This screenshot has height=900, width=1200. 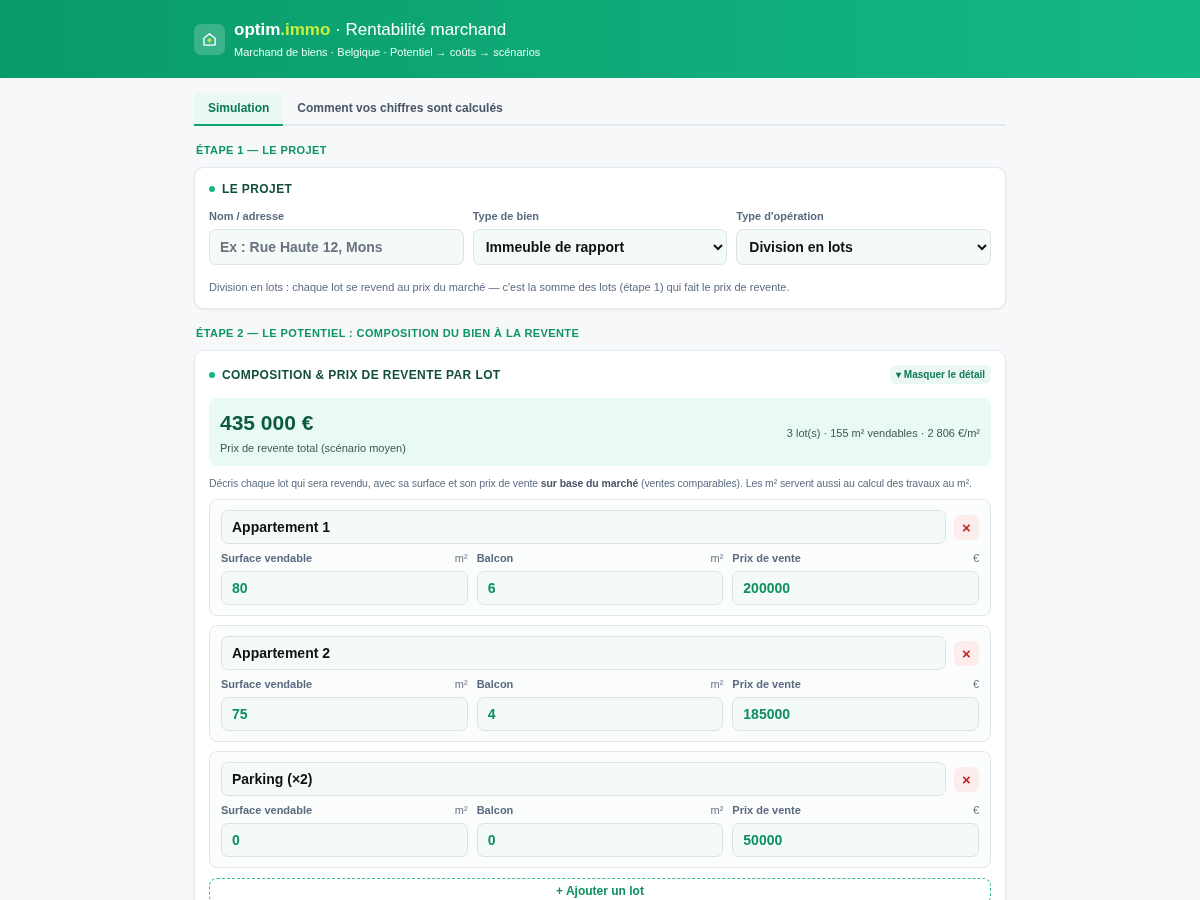 I want to click on tab: Simulation, so click(x=239, y=109).